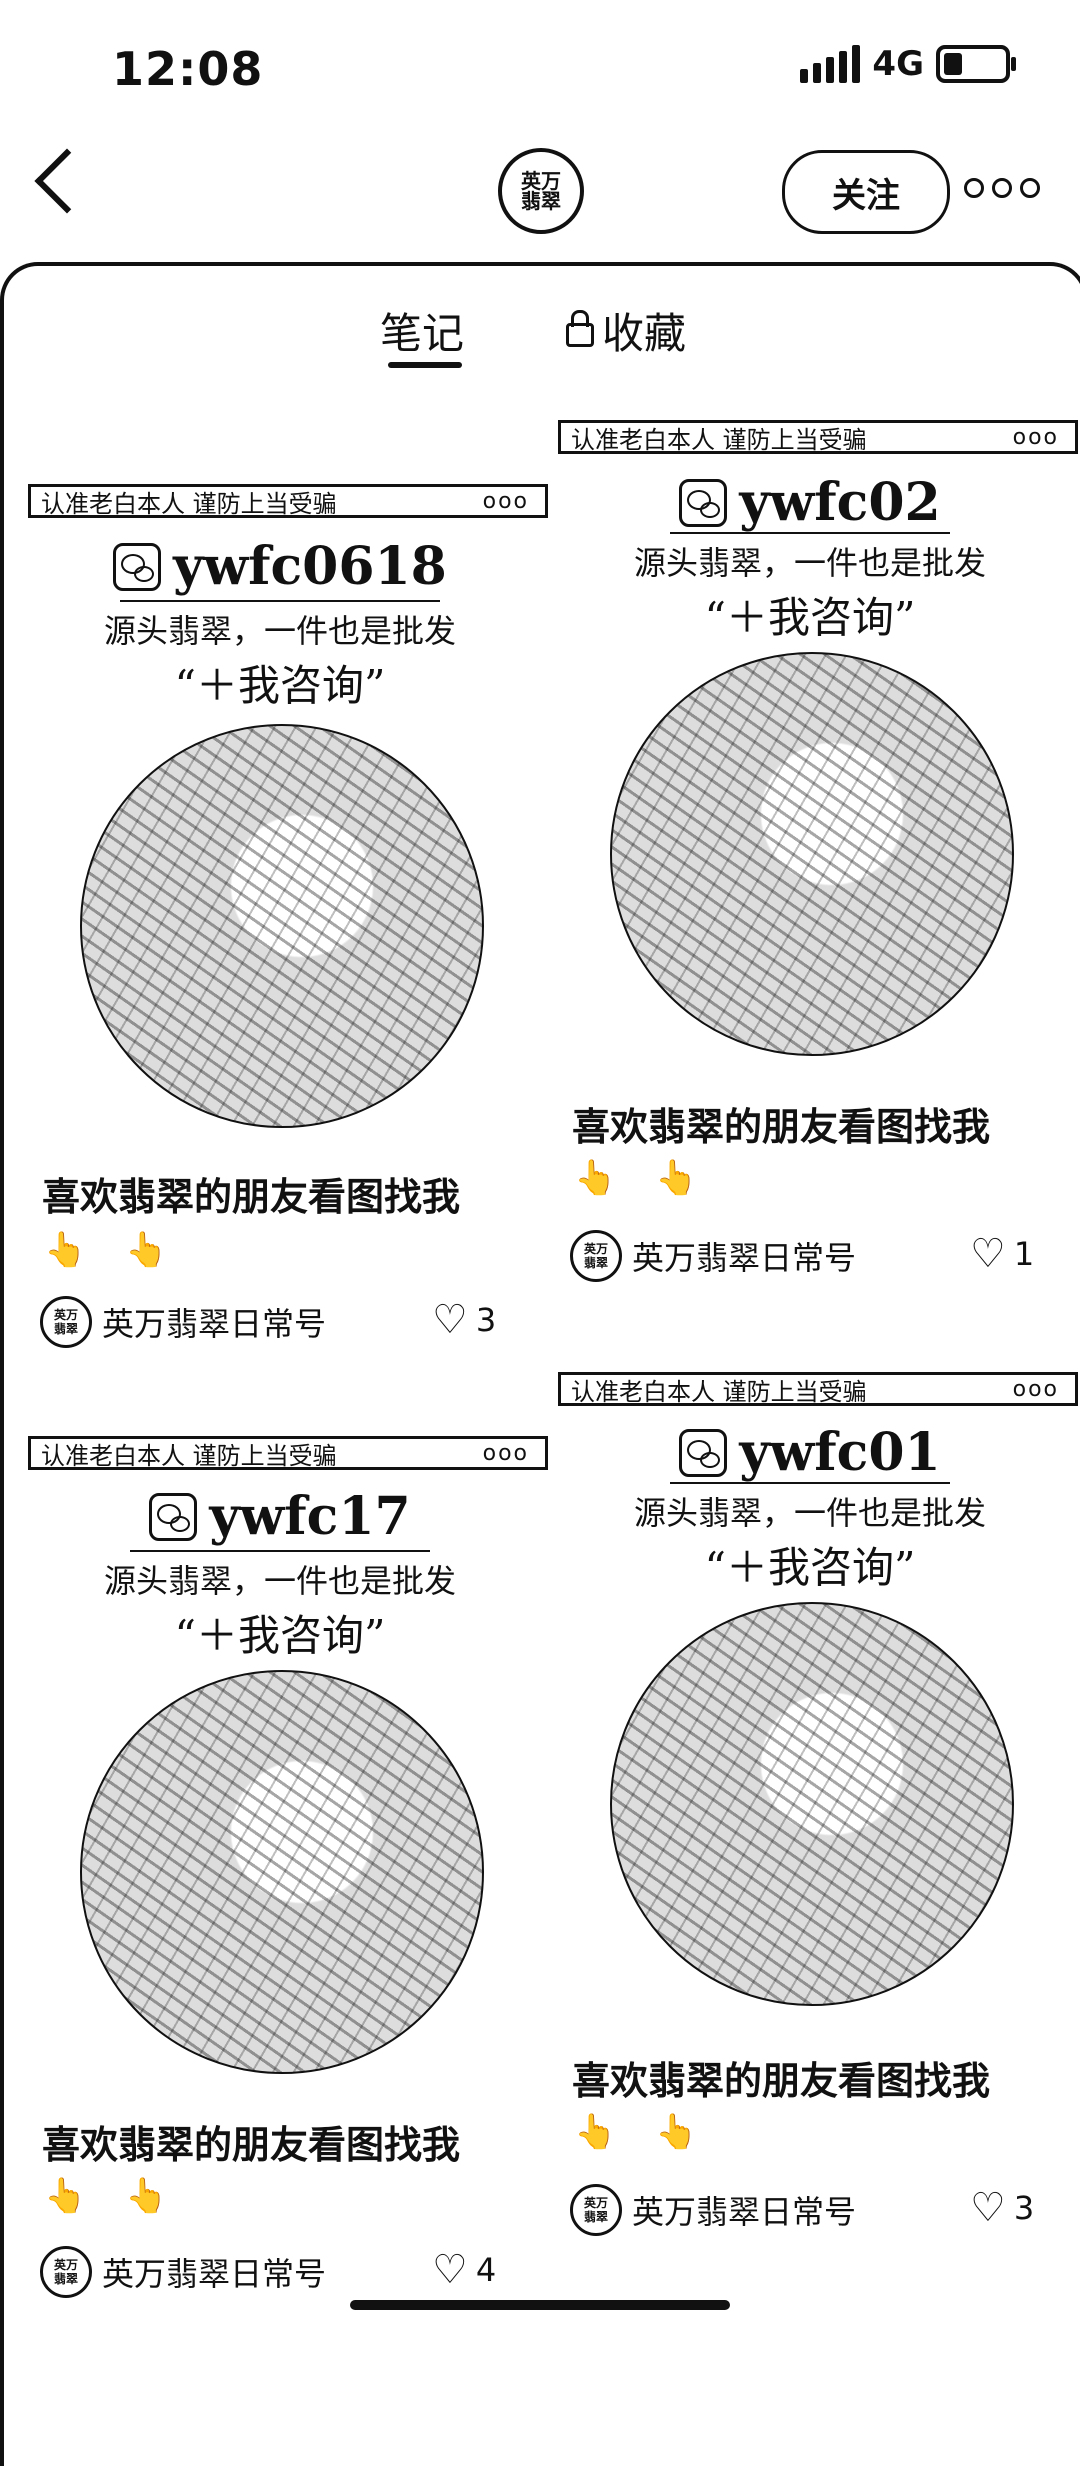 This screenshot has height=2466, width=1080. Describe the element at coordinates (541, 191) in the screenshot. I see `profile-avatar: 英万 翡翠` at that location.